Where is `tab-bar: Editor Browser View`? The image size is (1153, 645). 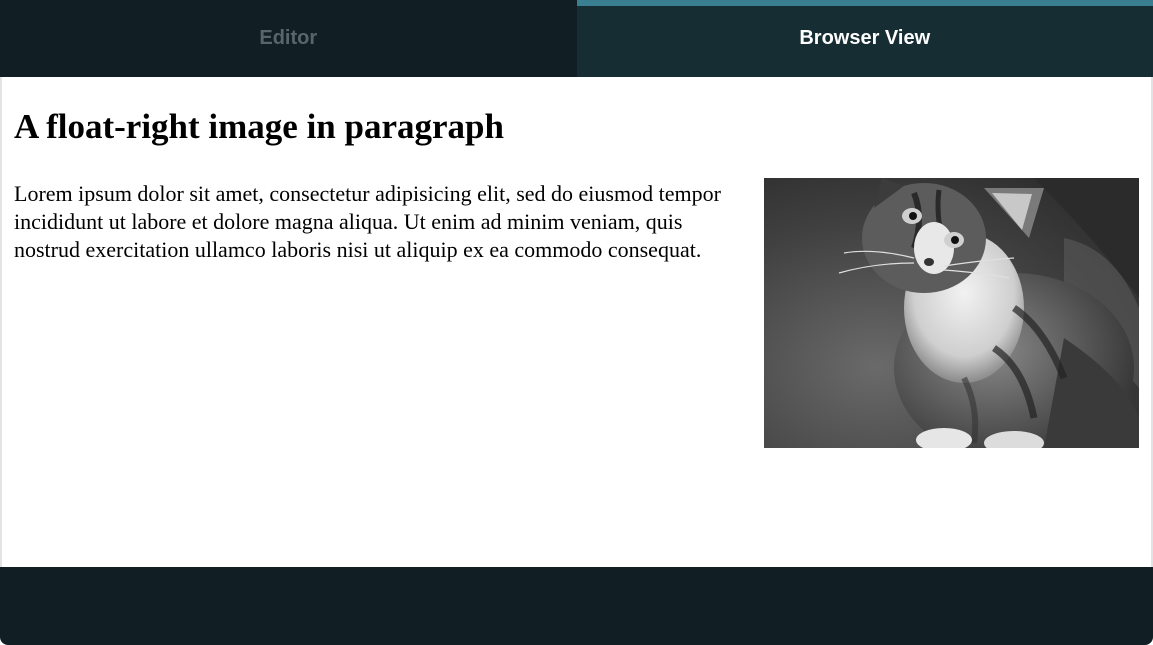
tab-bar: Editor Browser View is located at coordinates (576, 38).